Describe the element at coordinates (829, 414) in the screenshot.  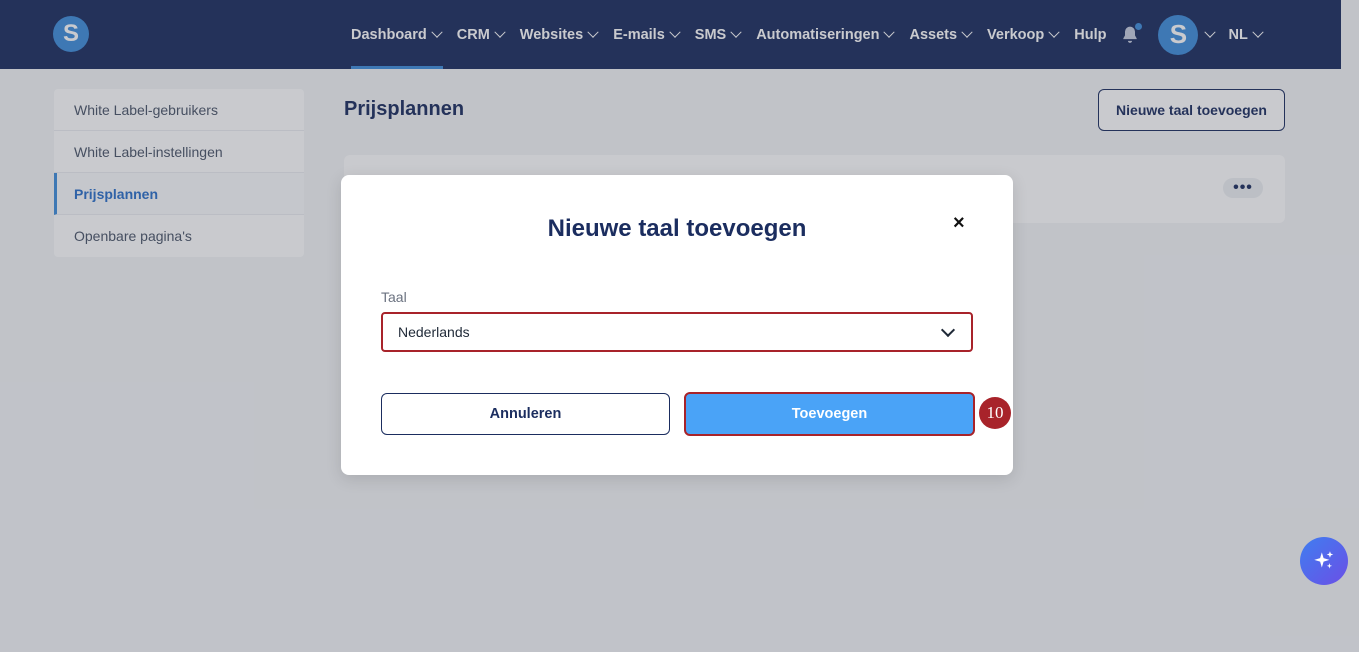
I see `add-button: Toevoegen` at that location.